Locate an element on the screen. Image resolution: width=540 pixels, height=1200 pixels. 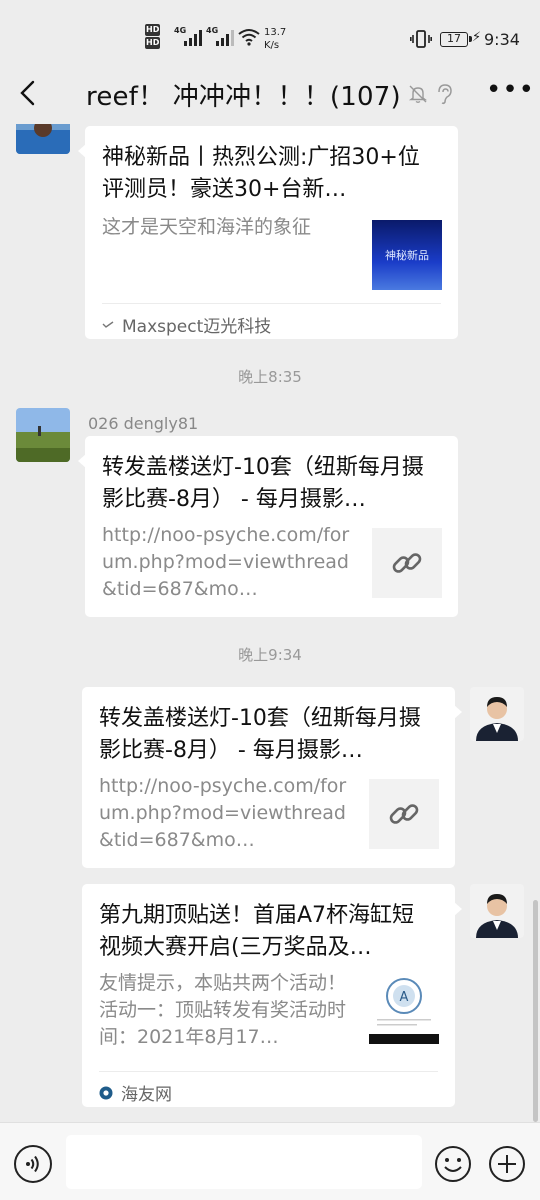
hd-badge-2: HD is located at coordinates (153, 43).